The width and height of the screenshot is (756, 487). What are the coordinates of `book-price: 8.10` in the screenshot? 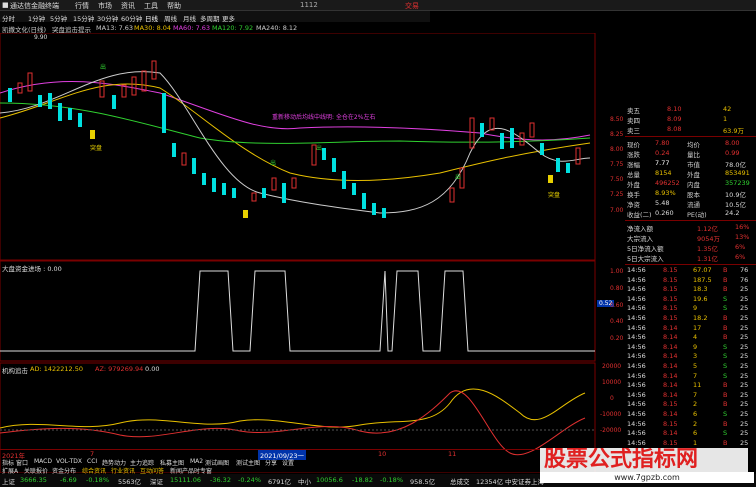 It's located at (674, 109).